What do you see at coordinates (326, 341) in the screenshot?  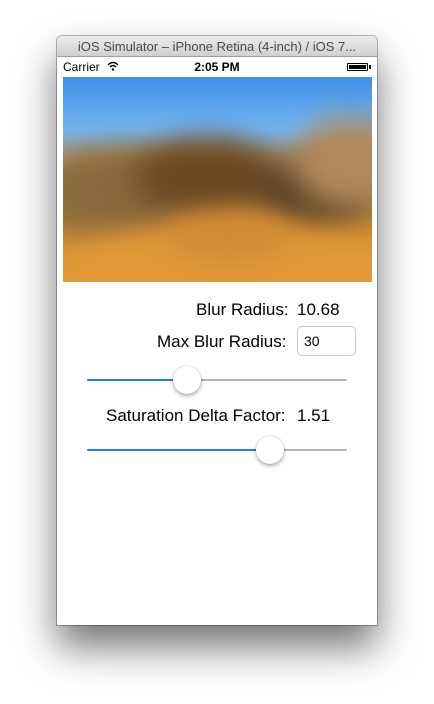 I see `max-blur-radius-field: 30` at bounding box center [326, 341].